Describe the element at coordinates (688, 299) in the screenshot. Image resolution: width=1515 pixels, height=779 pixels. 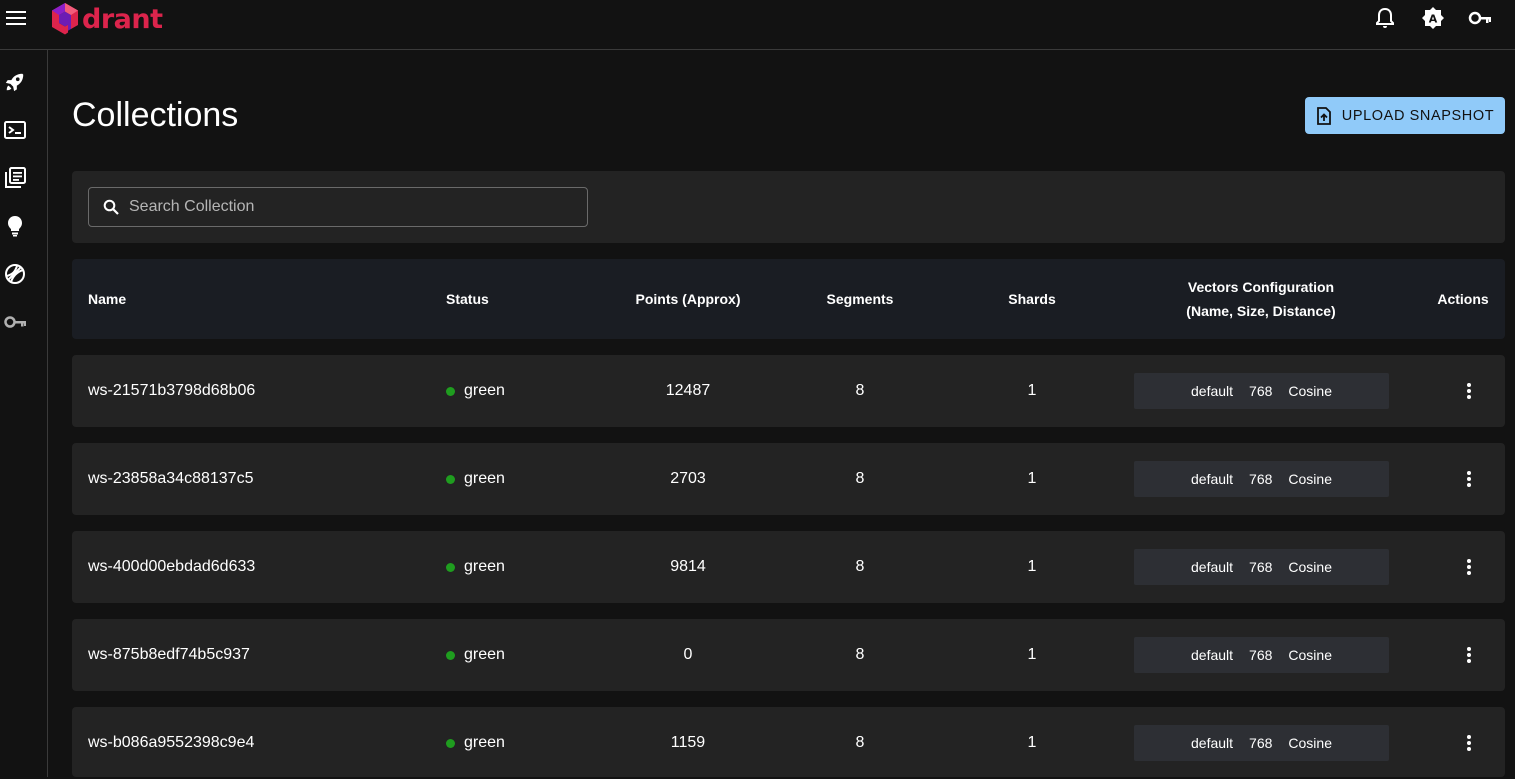
I see `header-points: Points (Approx)` at that location.